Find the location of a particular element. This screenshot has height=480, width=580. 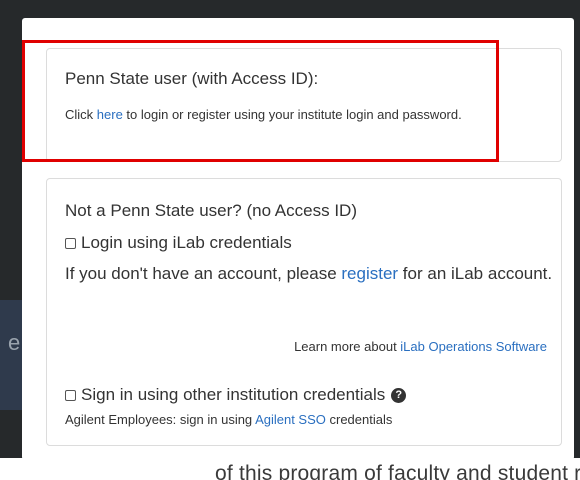

agilent-text-suffix: credentials is located at coordinates (359, 419).